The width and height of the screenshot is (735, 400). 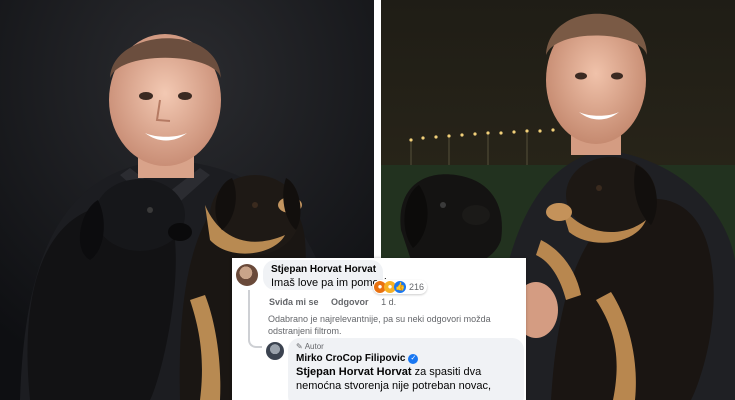 I want to click on pencil-icon: ✎, so click(x=299, y=346).